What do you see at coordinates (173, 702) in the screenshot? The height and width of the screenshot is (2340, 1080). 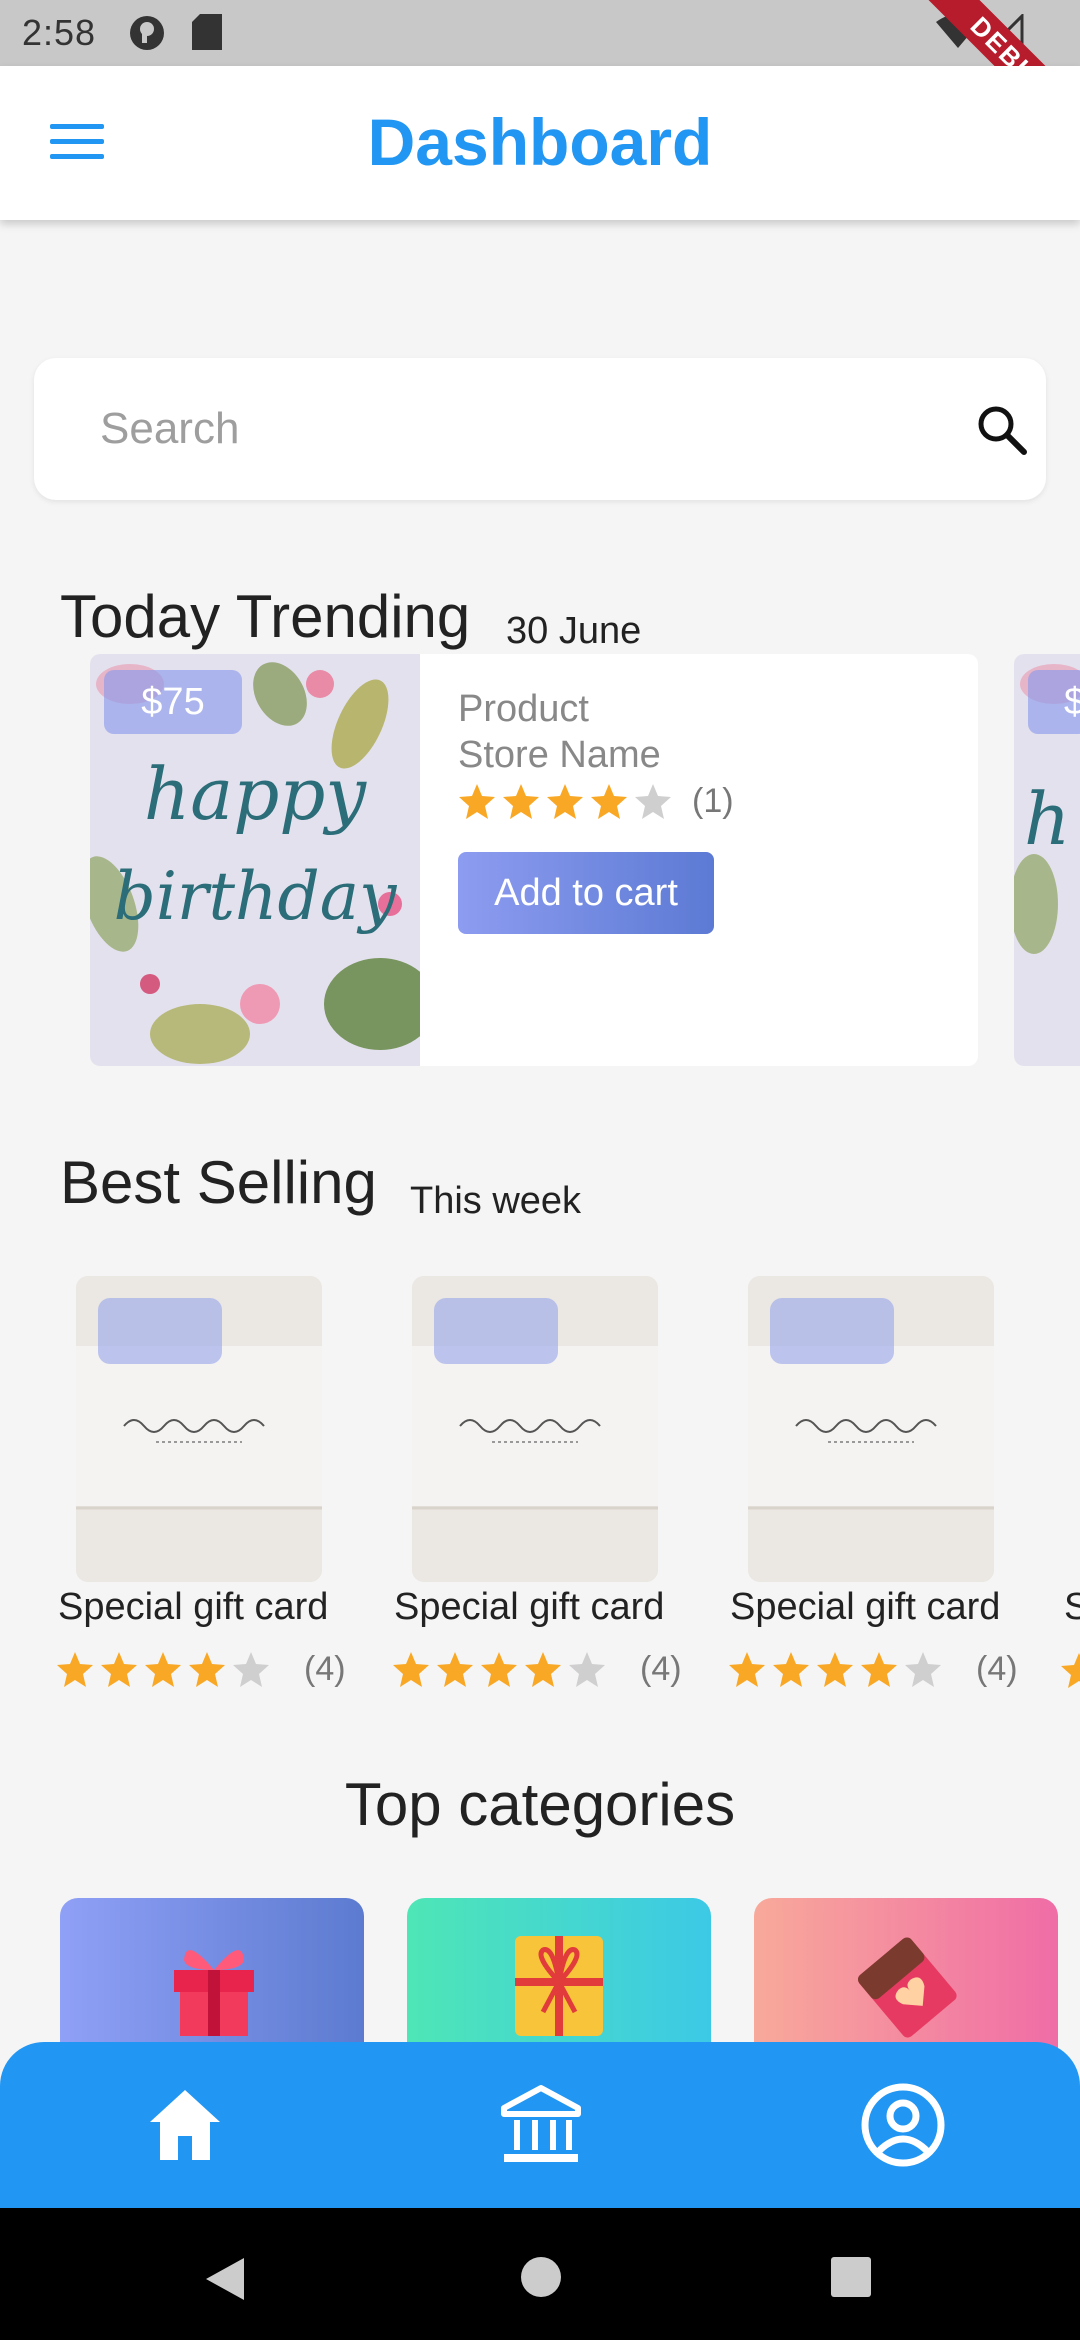 I see `price-badge: $75` at bounding box center [173, 702].